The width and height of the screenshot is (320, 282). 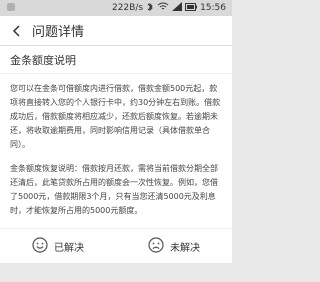 What do you see at coordinates (191, 8) in the screenshot?
I see `battery-icon` at bounding box center [191, 8].